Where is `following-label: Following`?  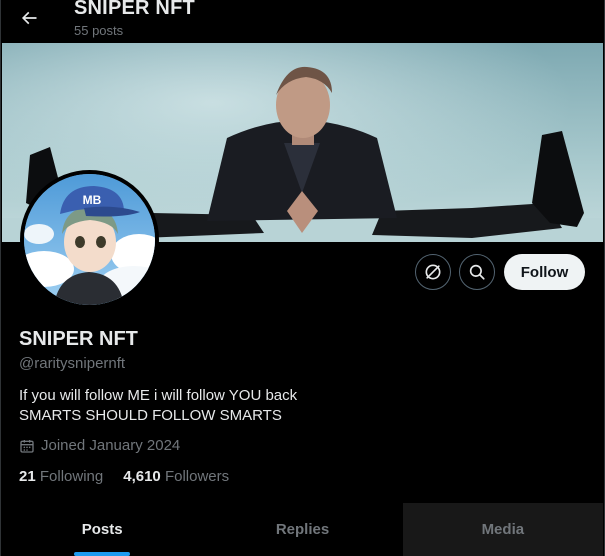
following-label: Following is located at coordinates (71, 476).